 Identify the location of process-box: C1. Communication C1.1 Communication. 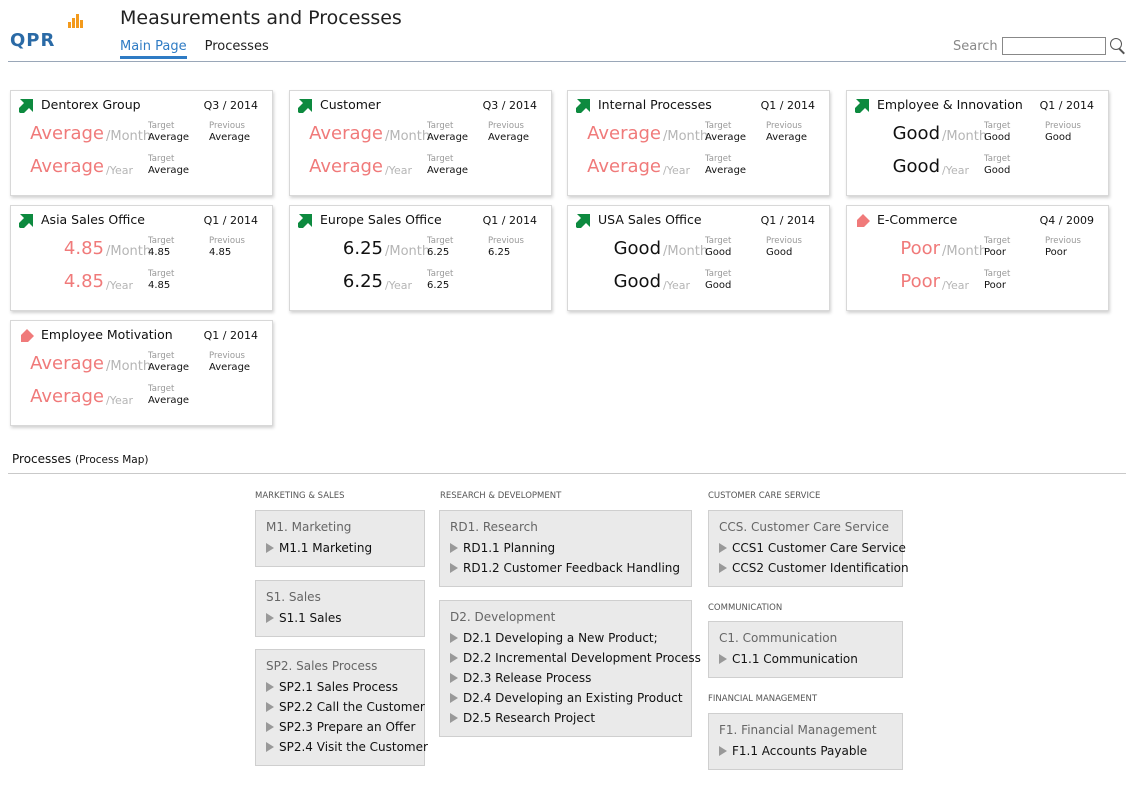
(805, 649).